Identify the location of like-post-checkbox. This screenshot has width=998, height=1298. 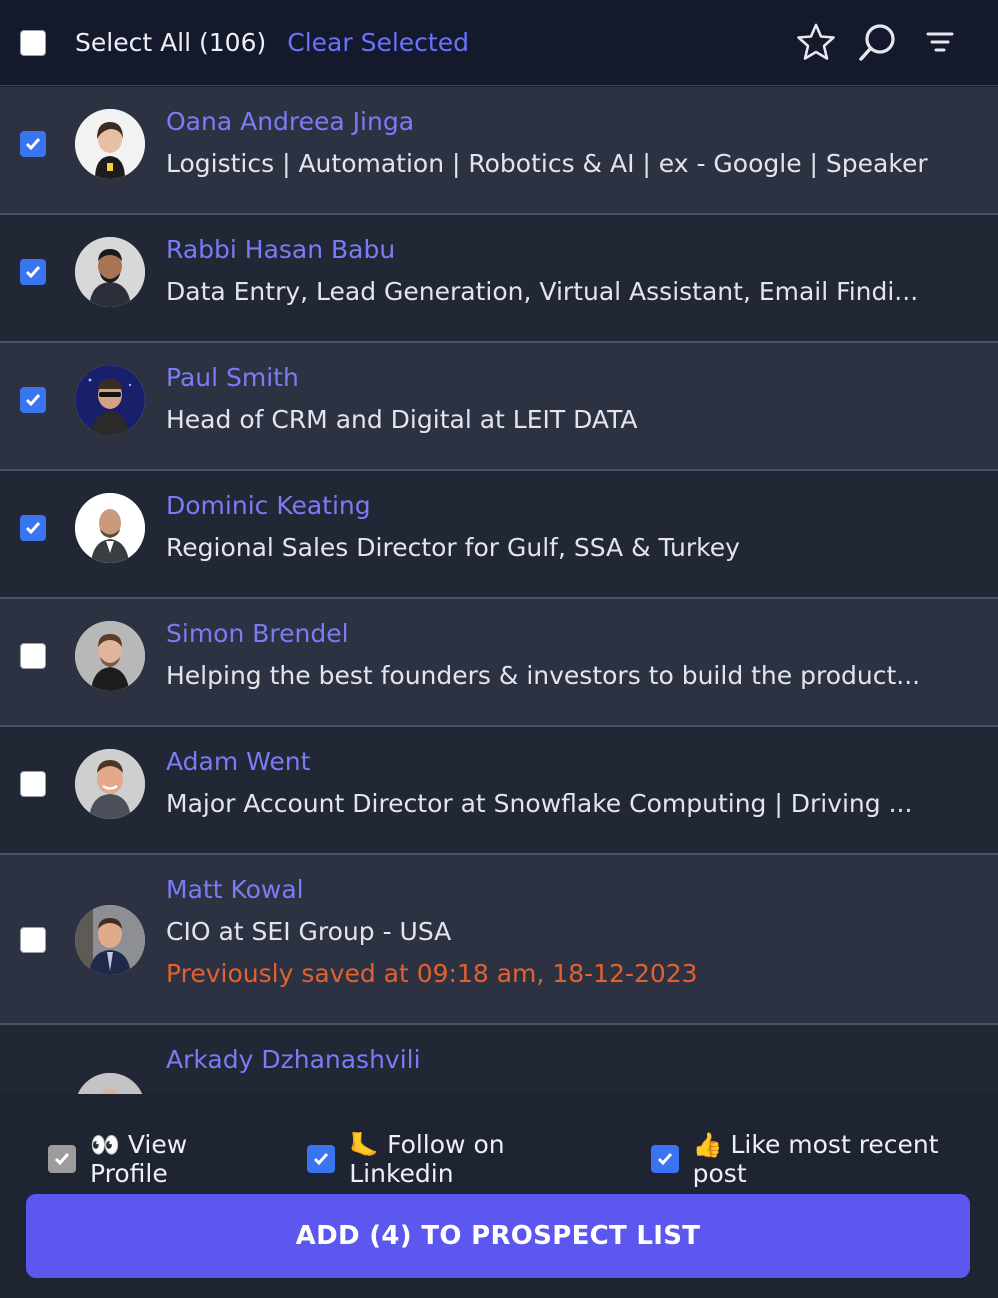
(664, 1159).